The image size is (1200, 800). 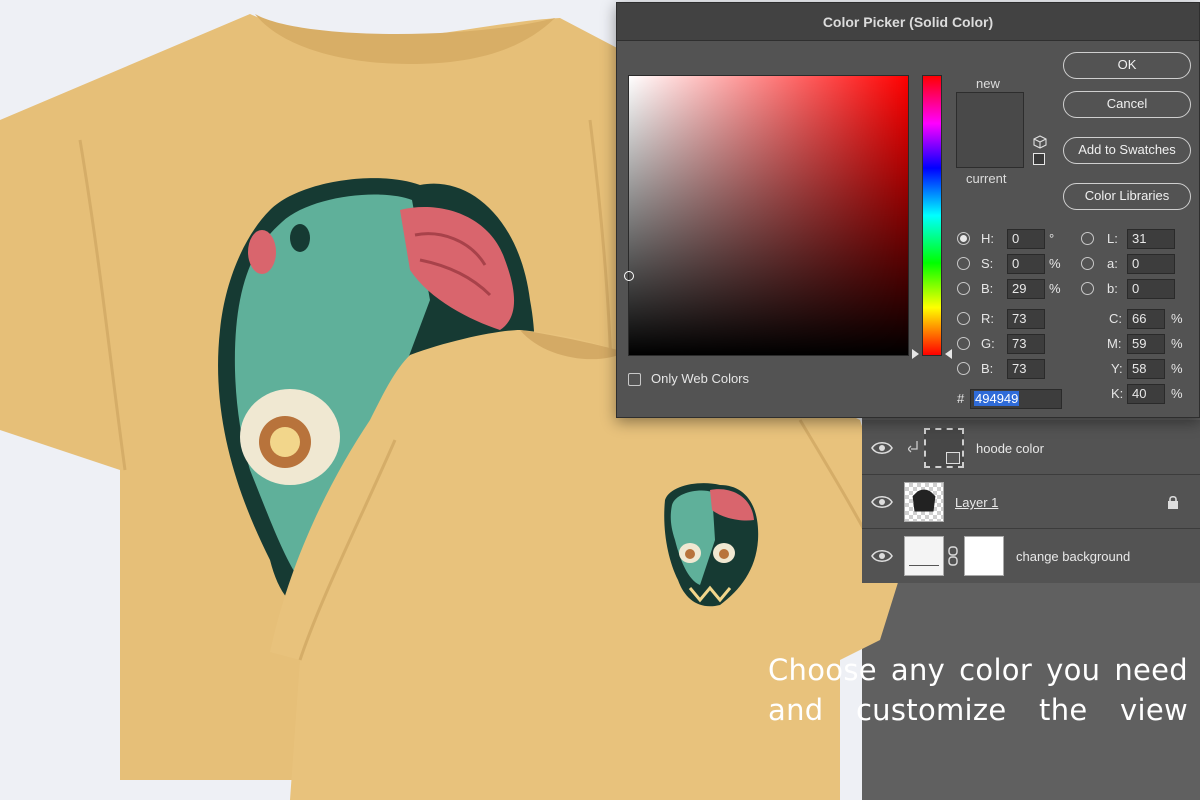 I want to click on blue-input: 73, so click(x=1026, y=369).